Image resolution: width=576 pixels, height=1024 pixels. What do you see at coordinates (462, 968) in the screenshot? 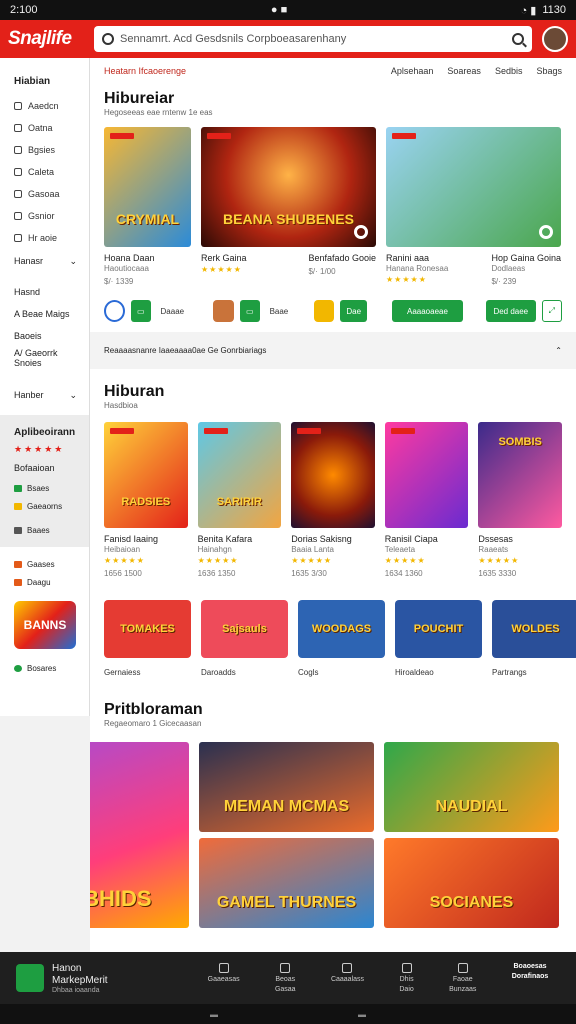
I see `location-icon` at bounding box center [462, 968].